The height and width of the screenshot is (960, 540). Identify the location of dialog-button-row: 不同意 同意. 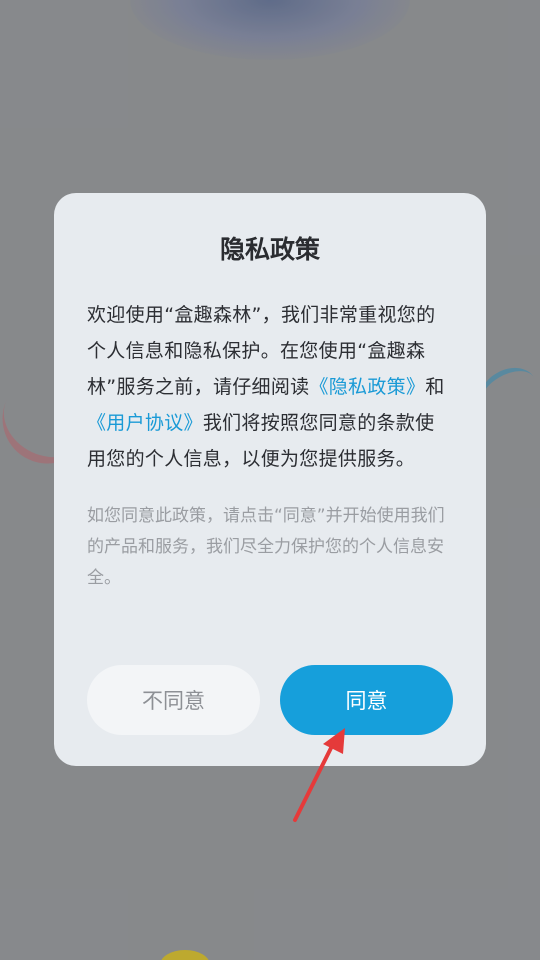
(270, 700).